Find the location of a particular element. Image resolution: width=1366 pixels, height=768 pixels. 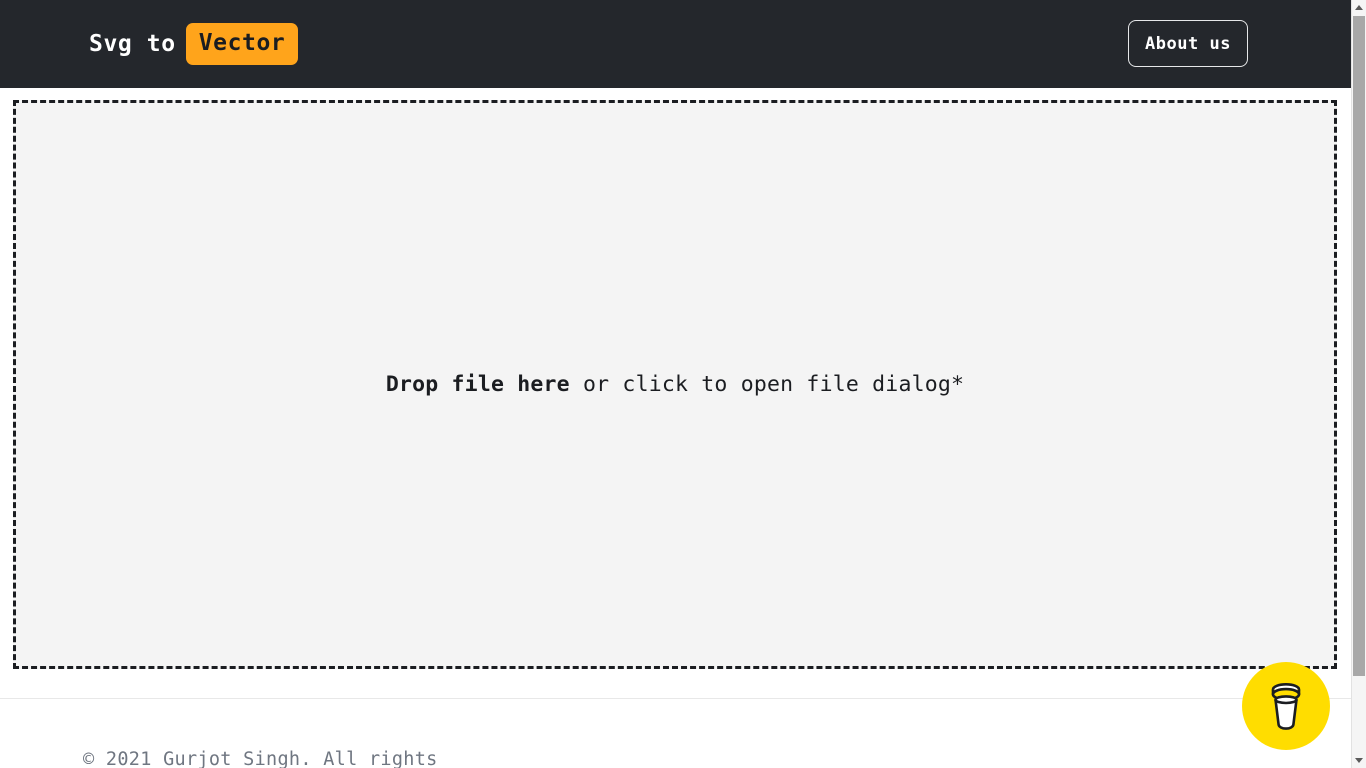

scroll-down-arrow-icon is located at coordinates (1359, 760).